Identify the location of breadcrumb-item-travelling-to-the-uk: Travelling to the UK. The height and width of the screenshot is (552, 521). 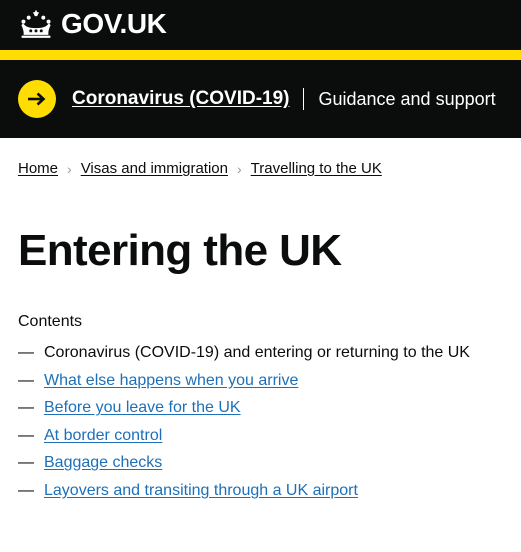
(316, 168).